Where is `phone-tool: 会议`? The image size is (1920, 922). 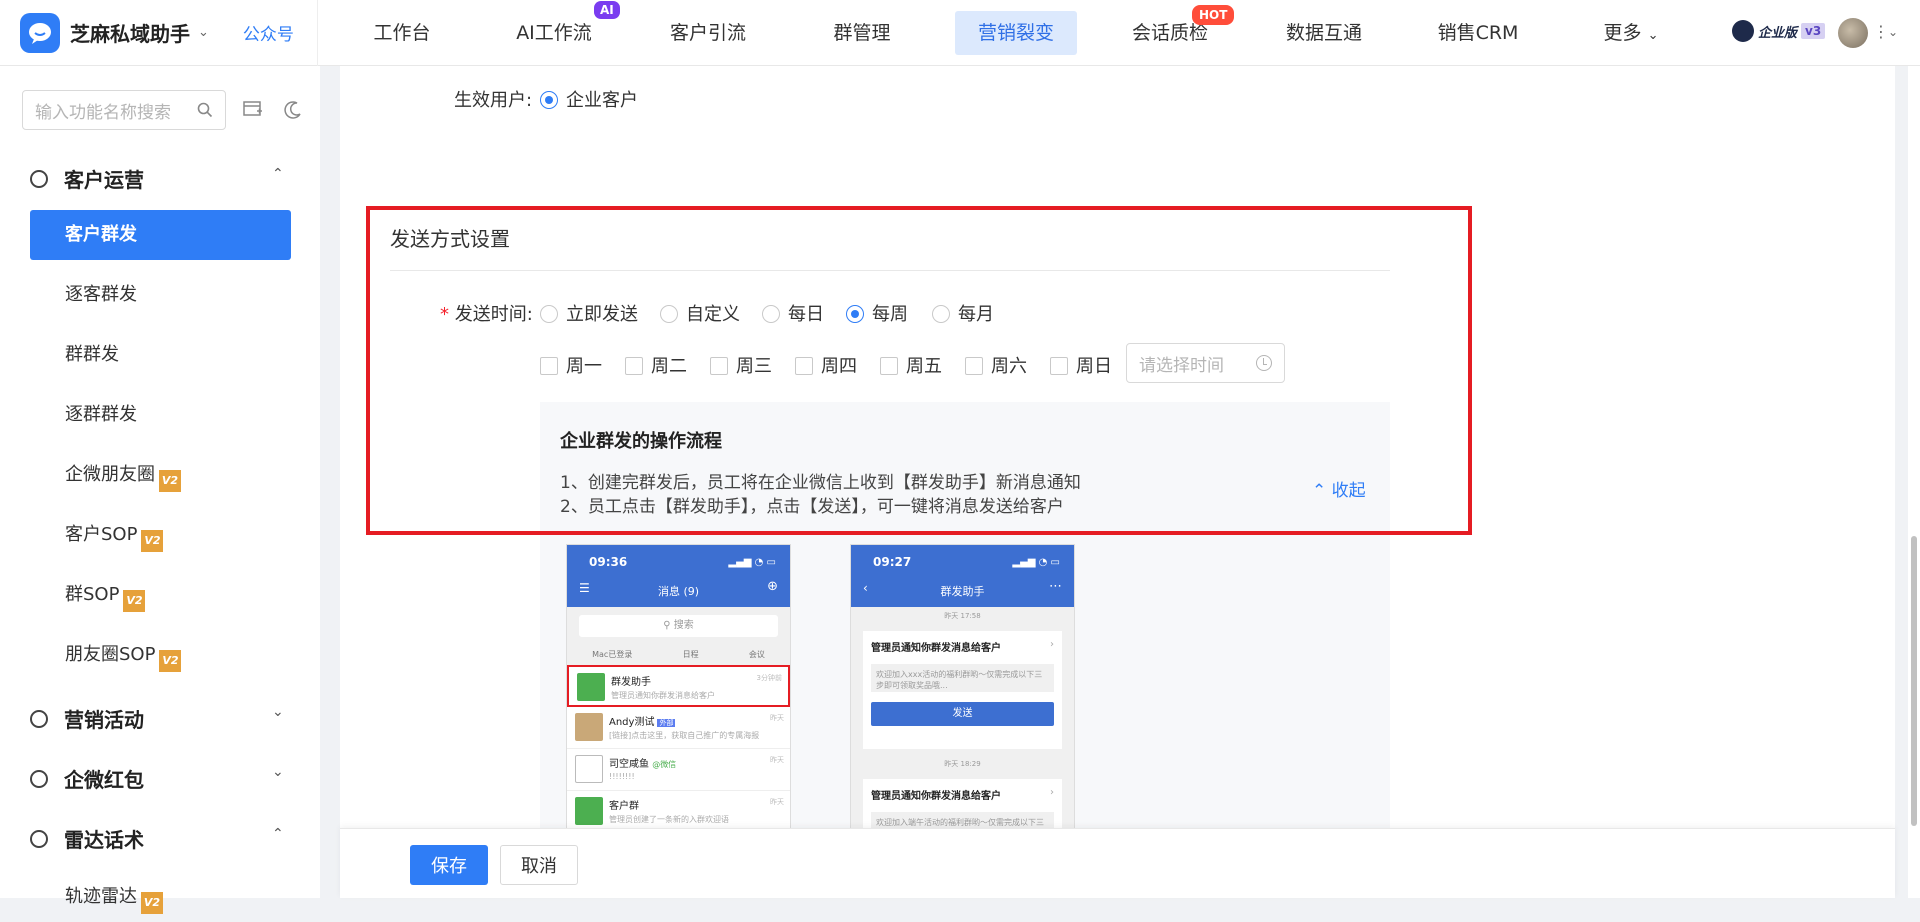
phone-tool: 会议 is located at coordinates (756, 654).